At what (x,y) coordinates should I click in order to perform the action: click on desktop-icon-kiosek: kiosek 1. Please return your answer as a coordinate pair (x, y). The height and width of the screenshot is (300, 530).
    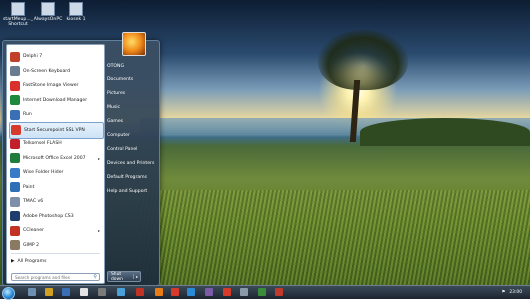
    Looking at the image, I should click on (76, 12).